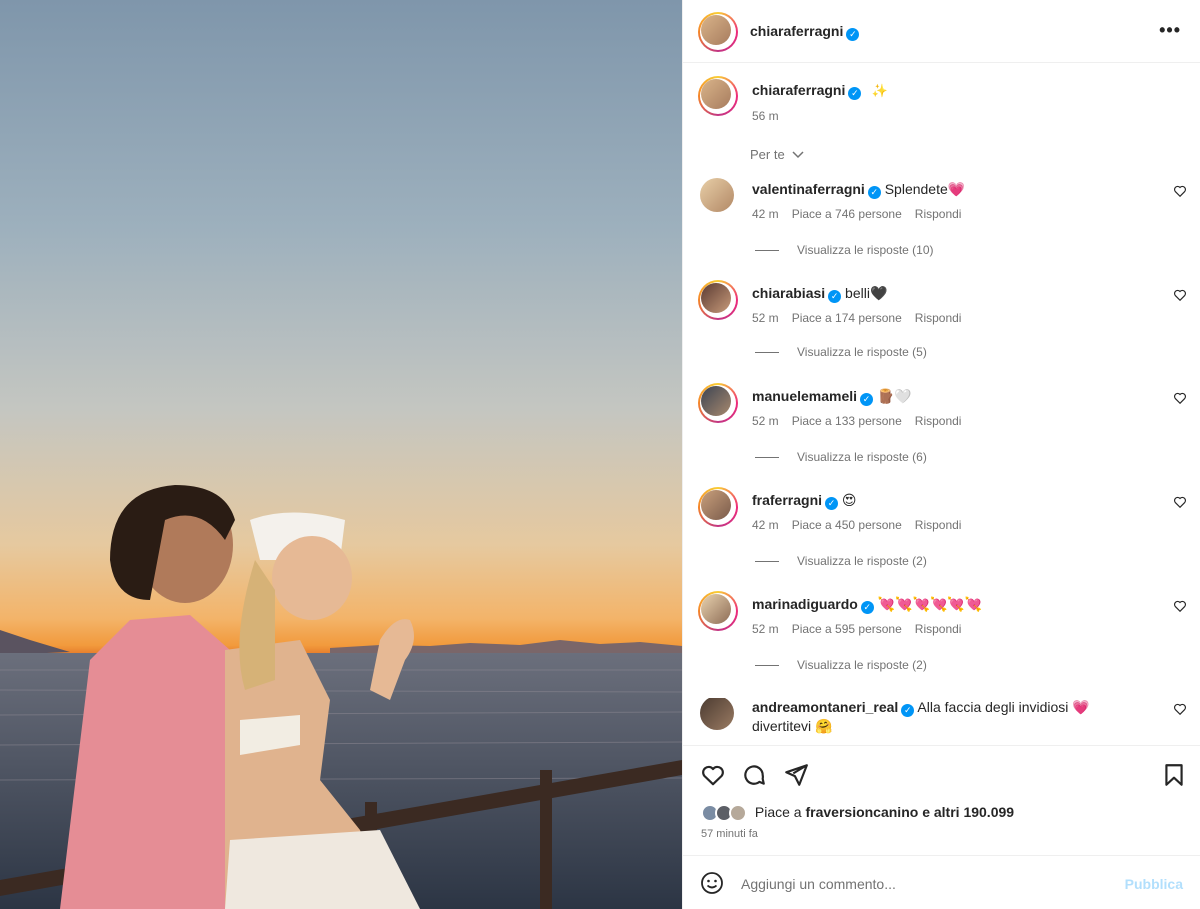  I want to click on comment-likes: Piace a 746 persone, so click(847, 214).